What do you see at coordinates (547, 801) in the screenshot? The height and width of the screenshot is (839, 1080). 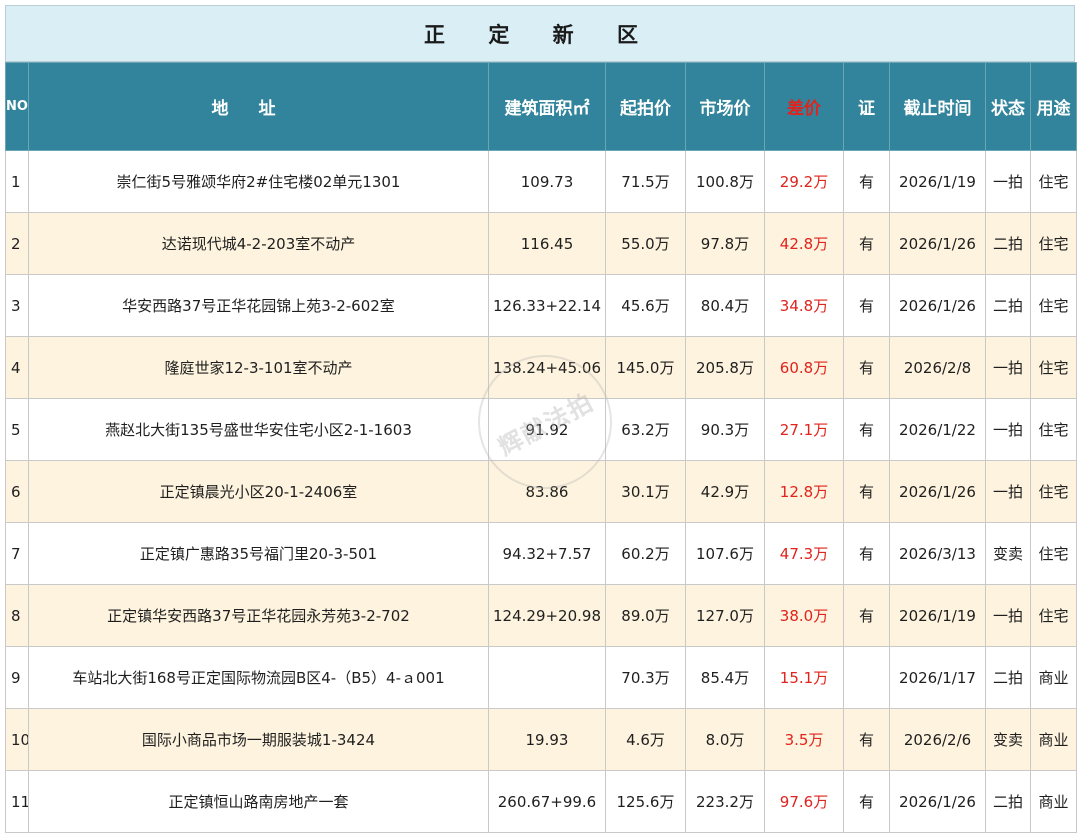 I see `cell-area: 260.67+99.6` at bounding box center [547, 801].